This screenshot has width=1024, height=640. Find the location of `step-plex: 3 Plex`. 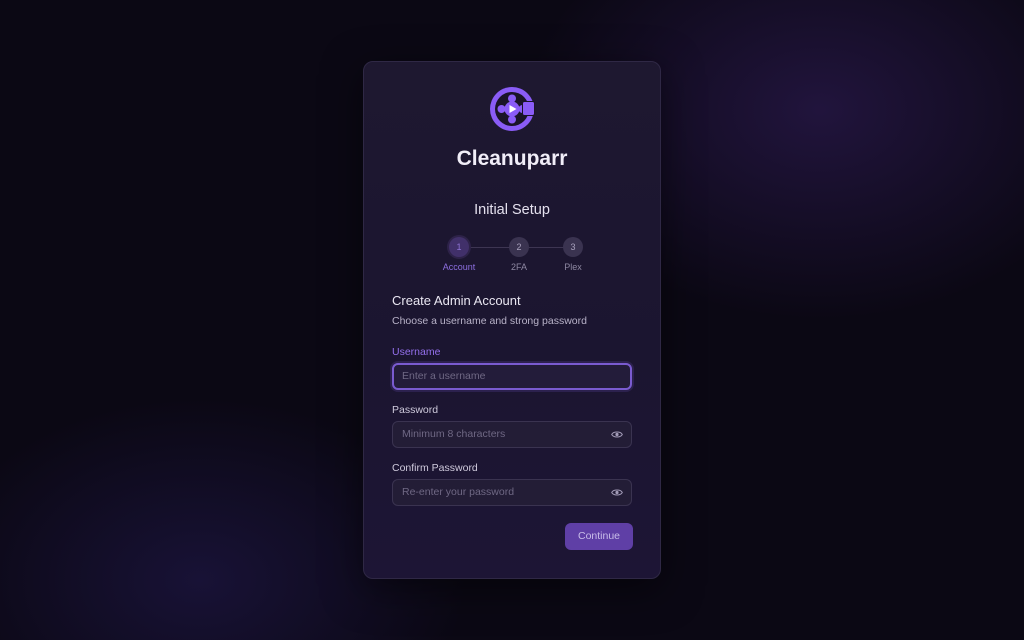

step-plex: 3 Plex is located at coordinates (573, 254).